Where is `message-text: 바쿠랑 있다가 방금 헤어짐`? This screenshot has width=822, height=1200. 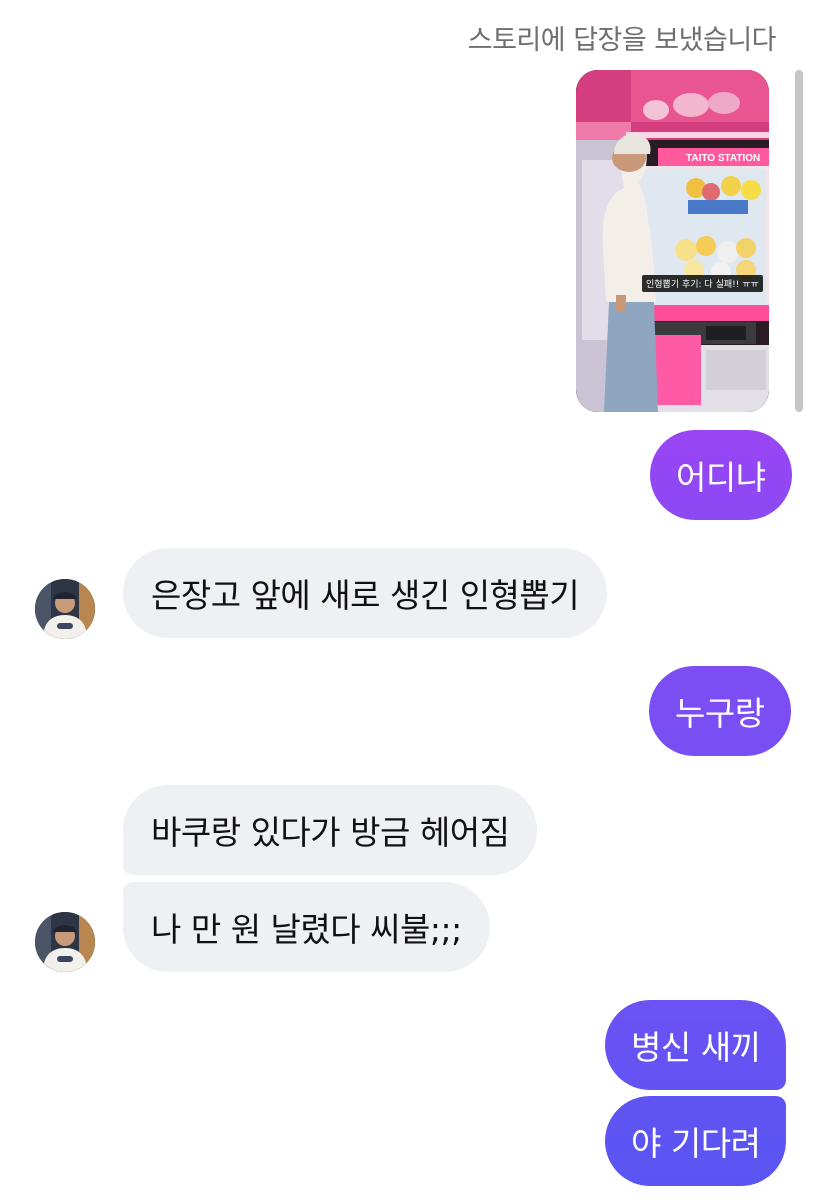
message-text: 바쿠랑 있다가 방금 헤어짐 is located at coordinates (330, 832).